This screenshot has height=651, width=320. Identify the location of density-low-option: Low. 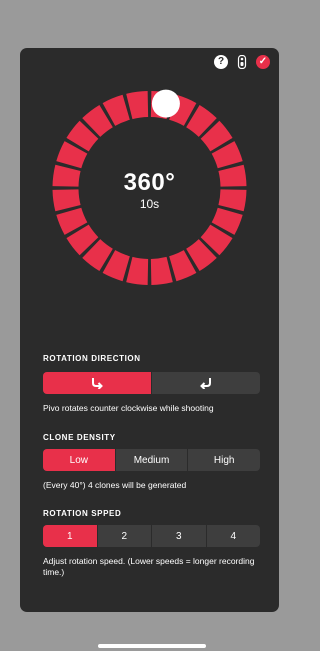
(79, 460).